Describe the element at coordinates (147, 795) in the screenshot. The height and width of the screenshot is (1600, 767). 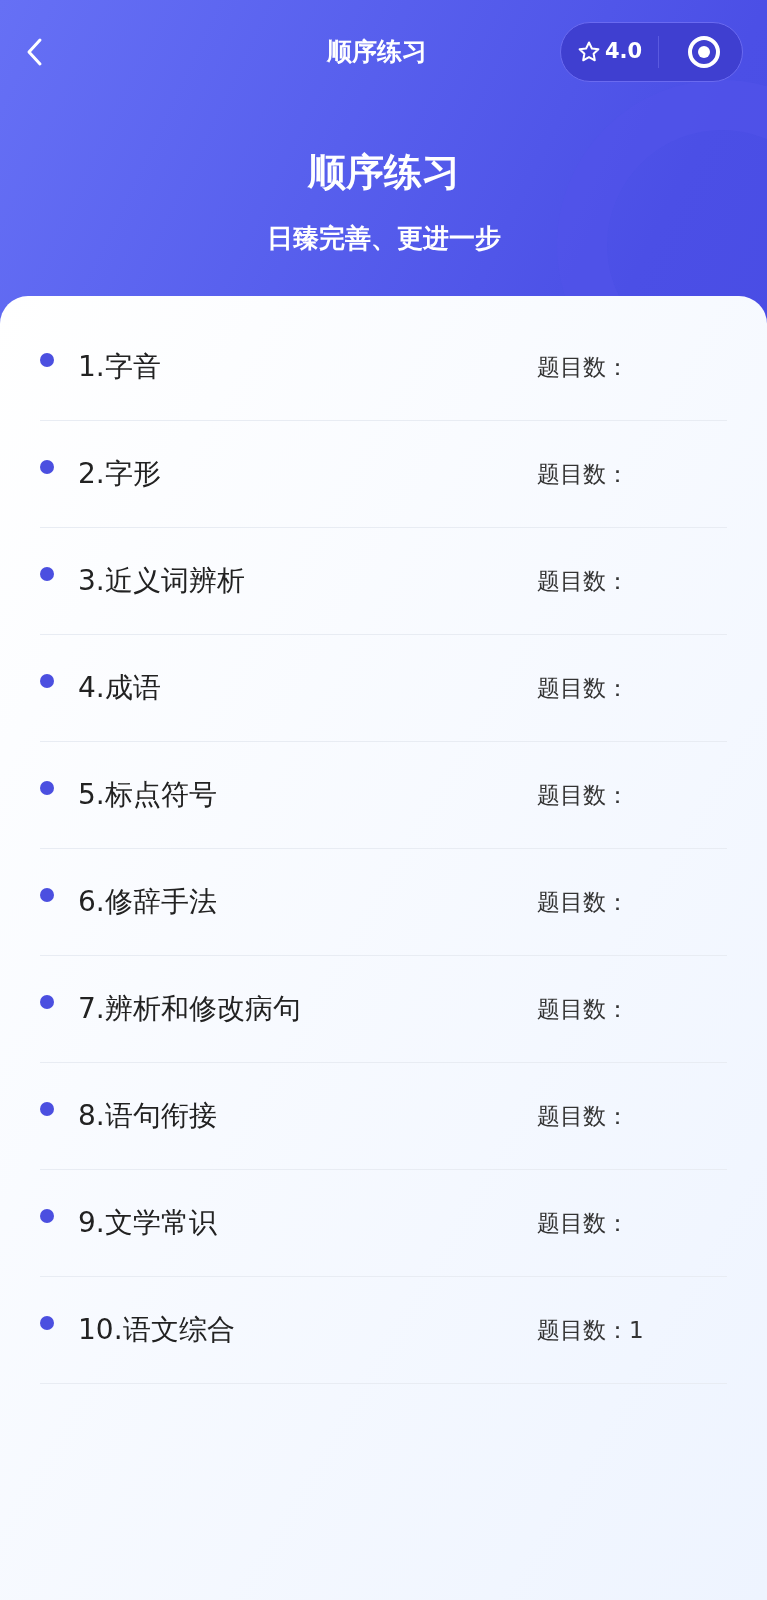
I see `item-title: 5.标点符号` at that location.